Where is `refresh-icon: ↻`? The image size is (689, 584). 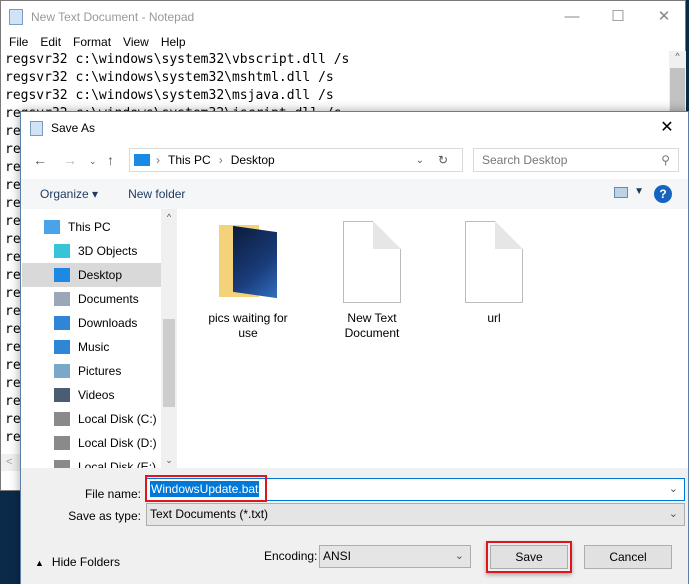 refresh-icon: ↻ is located at coordinates (443, 160).